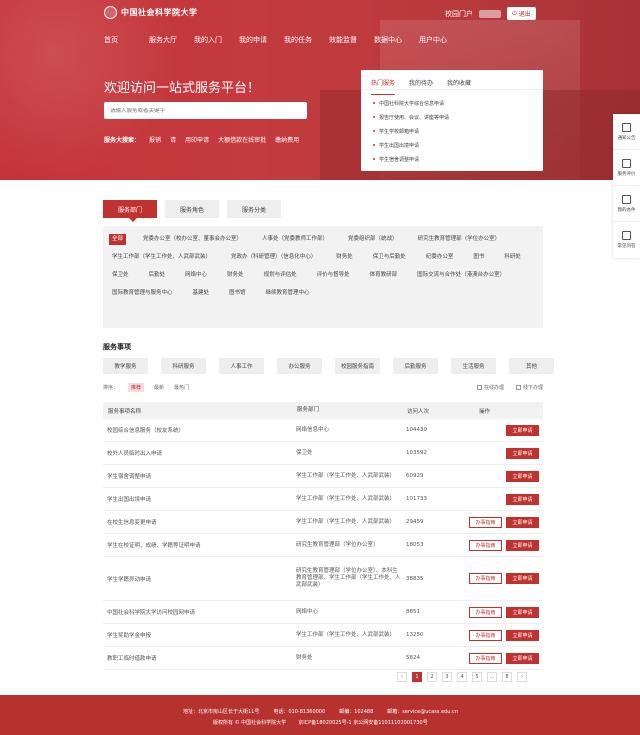 This screenshot has height=735, width=640. I want to click on page-button: 3, so click(447, 677).